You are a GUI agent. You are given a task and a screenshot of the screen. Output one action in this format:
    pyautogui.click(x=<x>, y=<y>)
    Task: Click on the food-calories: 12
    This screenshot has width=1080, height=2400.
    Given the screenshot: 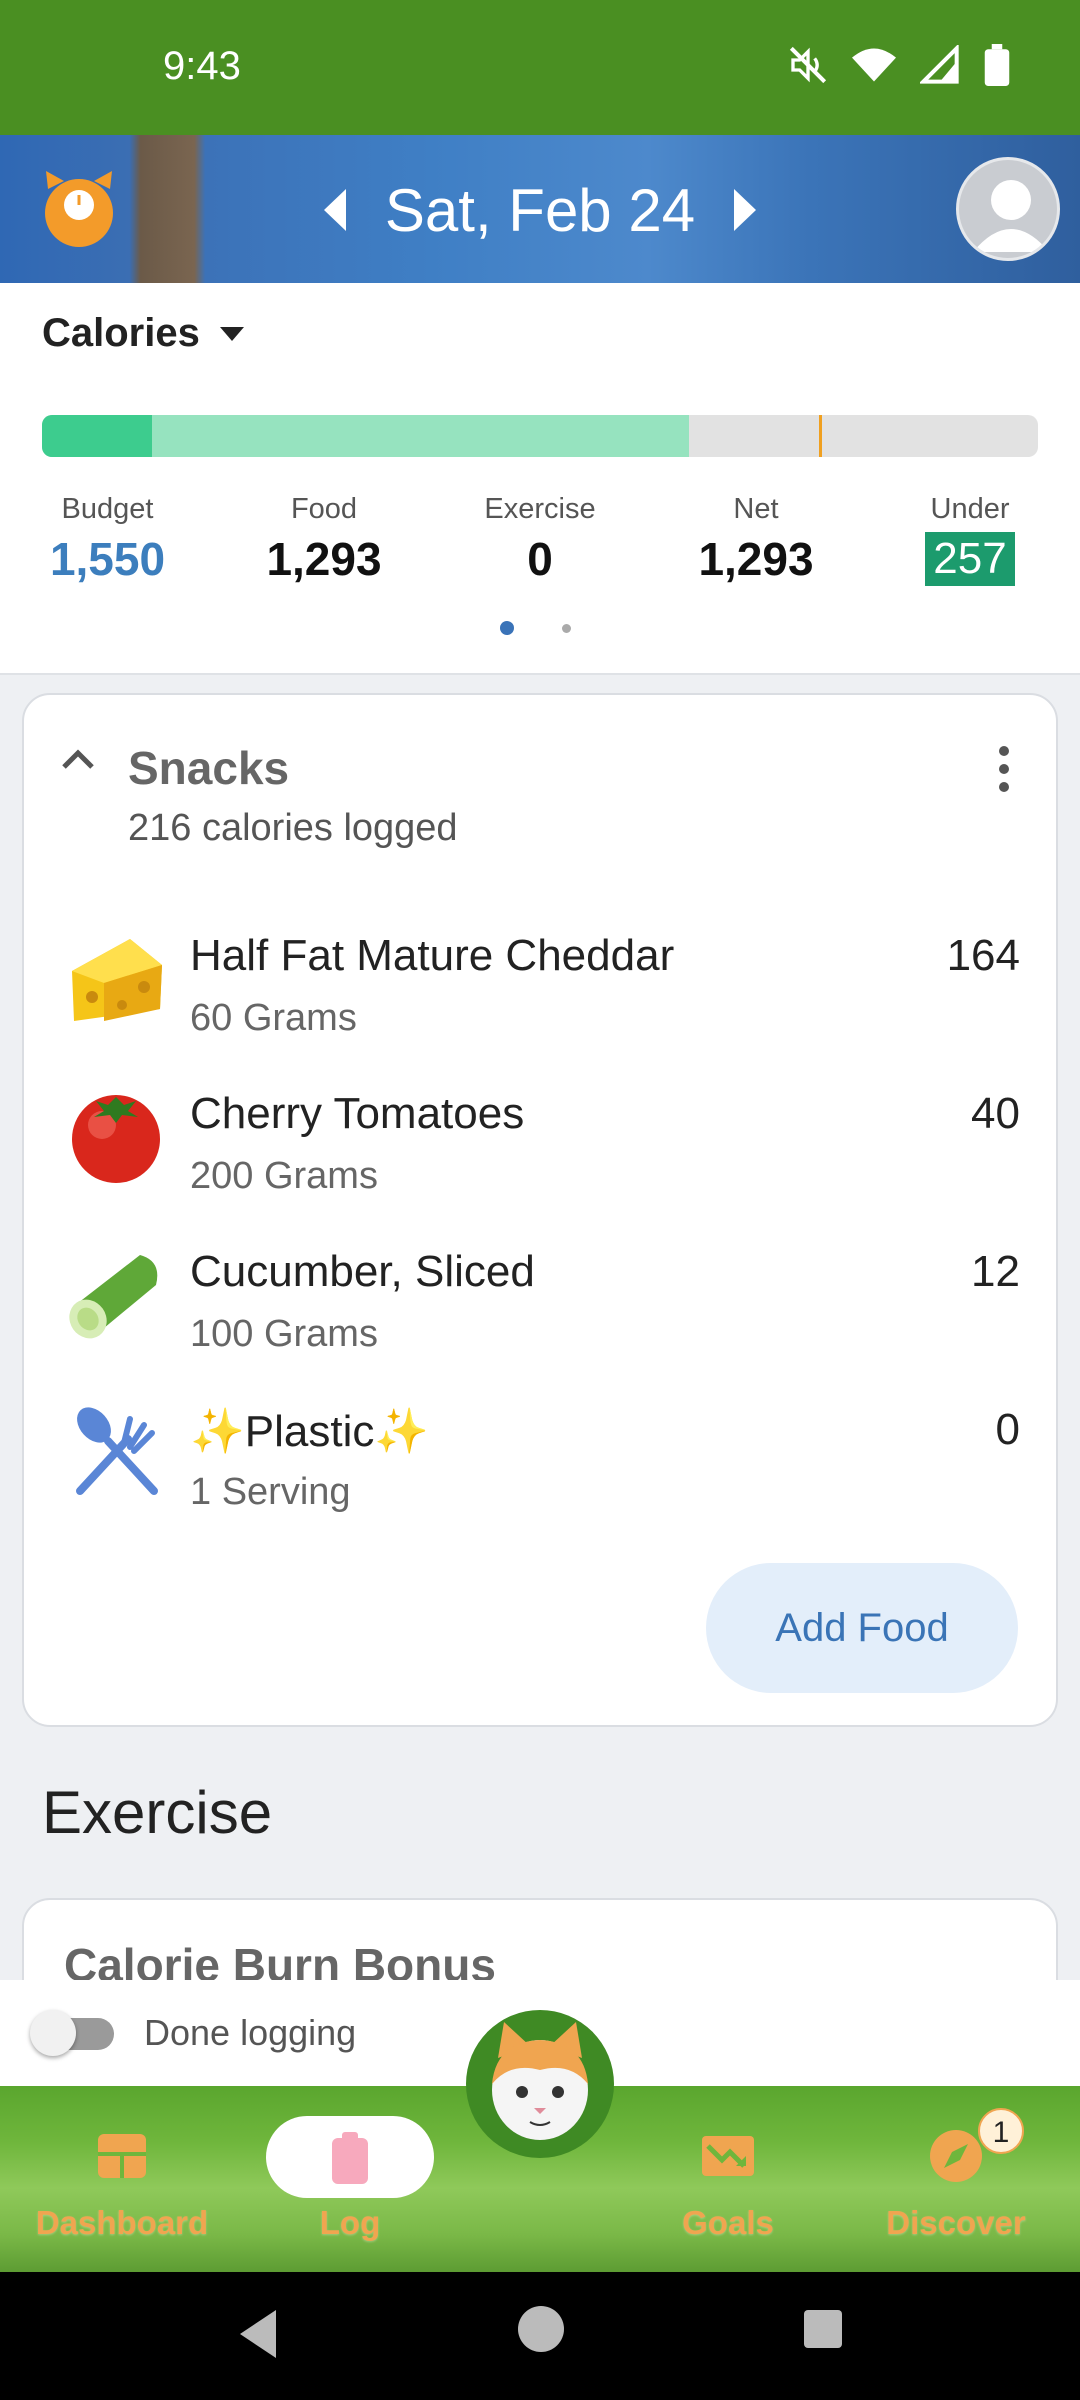 What is the action you would take?
    pyautogui.click(x=995, y=1271)
    